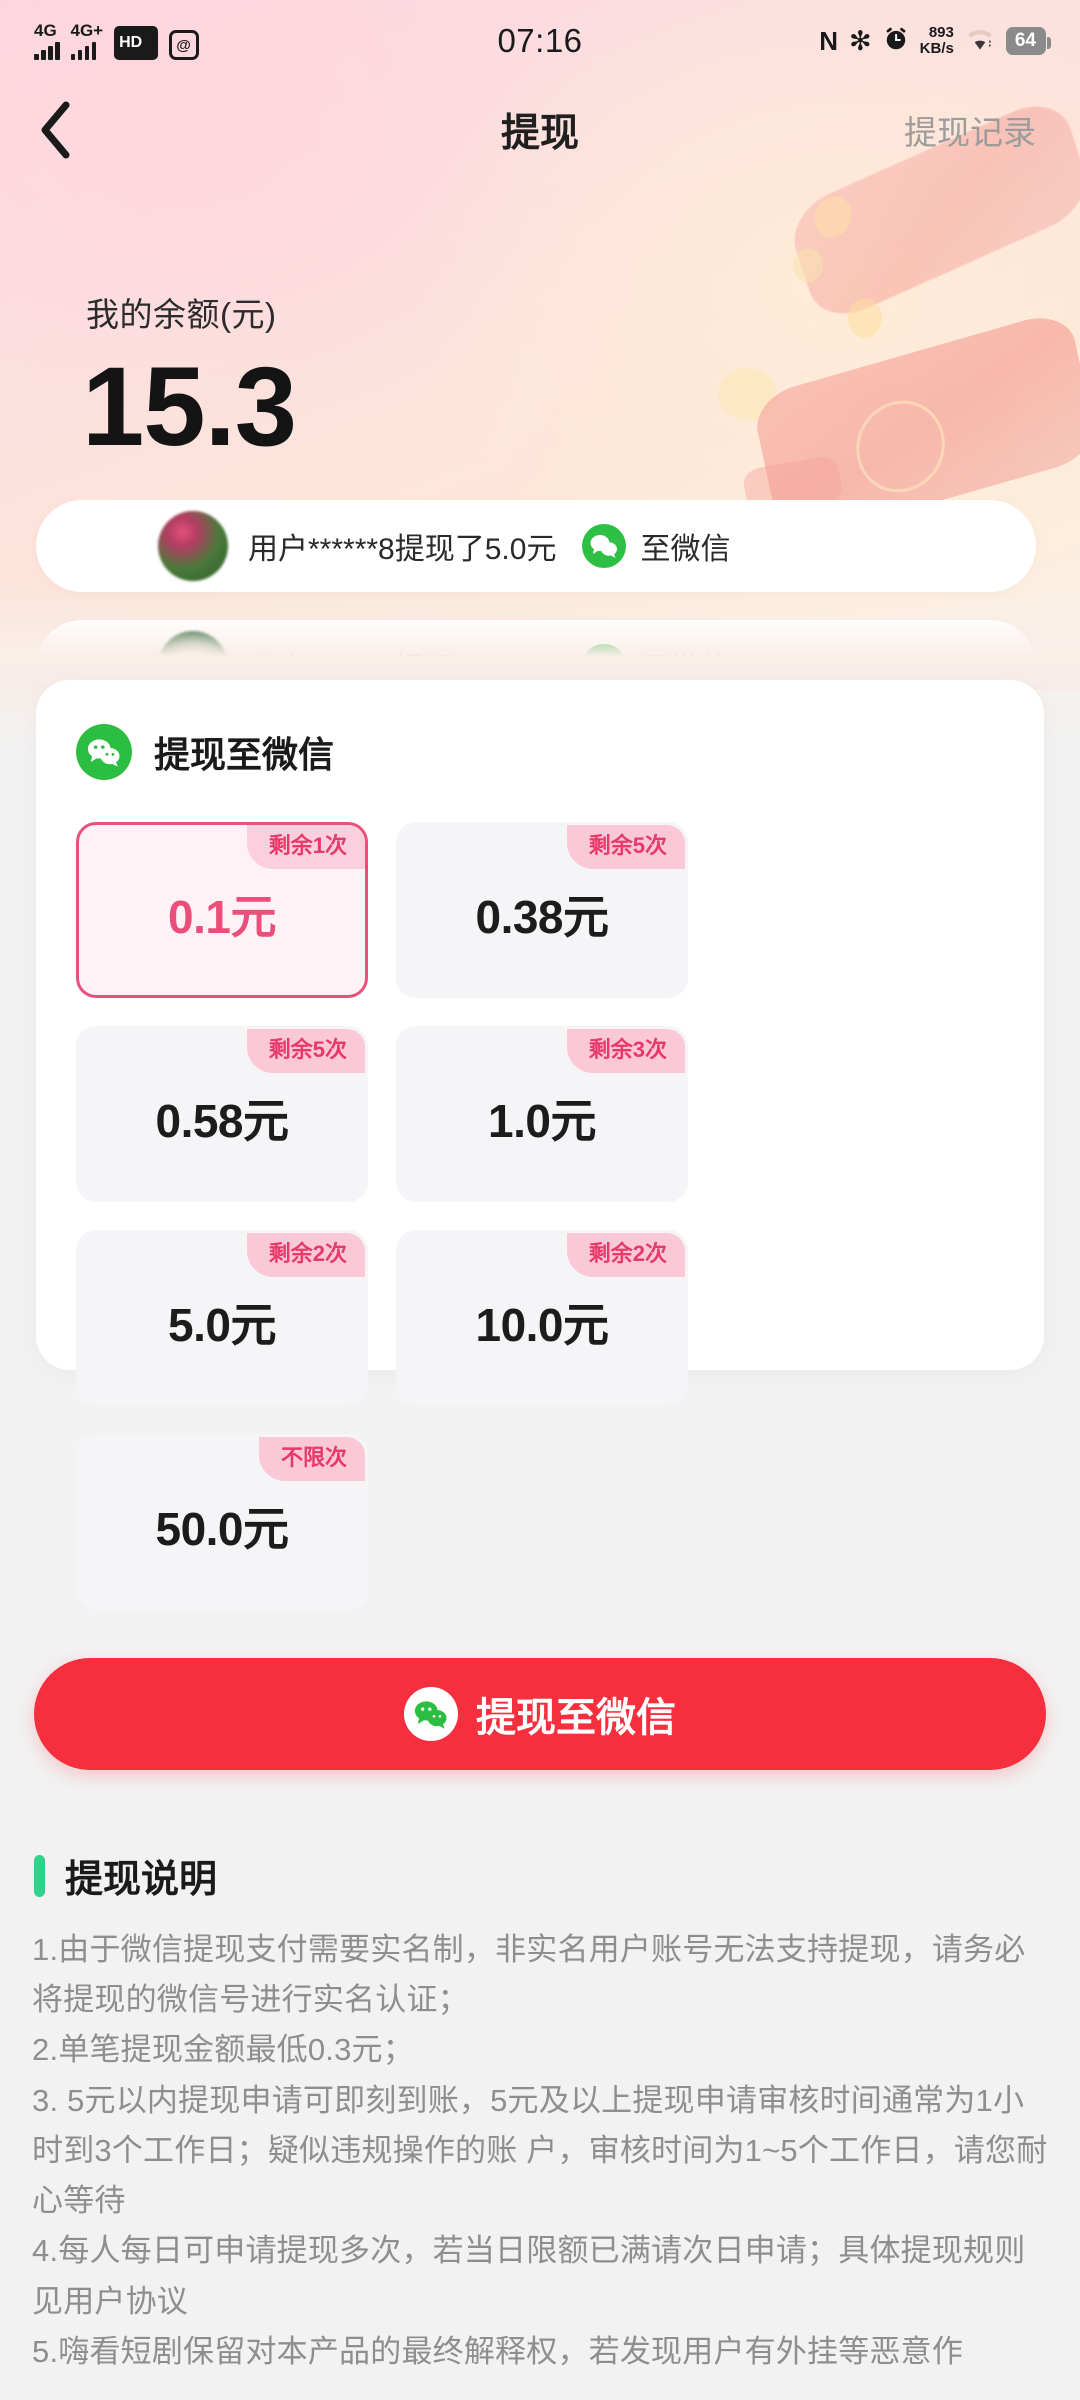 This screenshot has height=2400, width=1080. What do you see at coordinates (540, 653) in the screenshot?
I see `marquee-fade-mask` at bounding box center [540, 653].